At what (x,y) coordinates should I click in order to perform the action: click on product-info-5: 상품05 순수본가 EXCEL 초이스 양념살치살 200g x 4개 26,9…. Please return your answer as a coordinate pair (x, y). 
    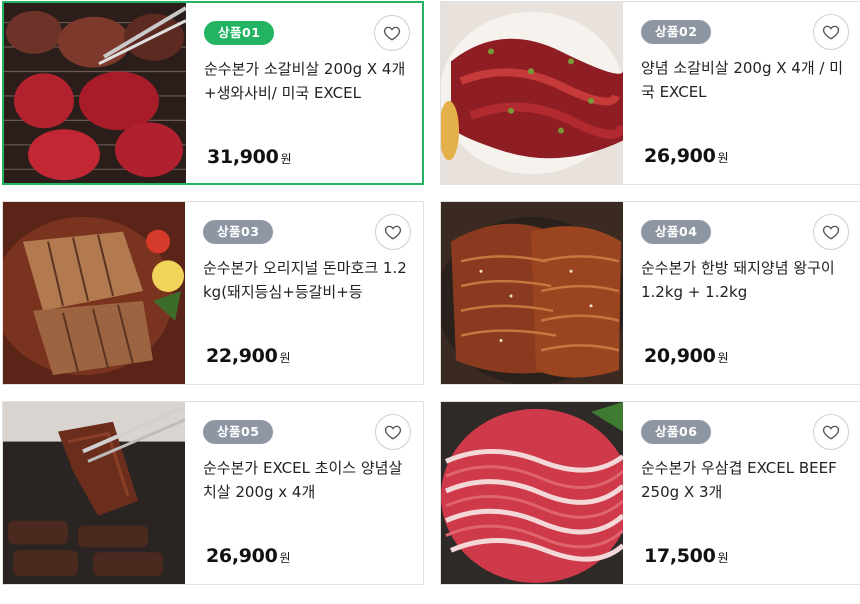
    Looking at the image, I should click on (313, 493).